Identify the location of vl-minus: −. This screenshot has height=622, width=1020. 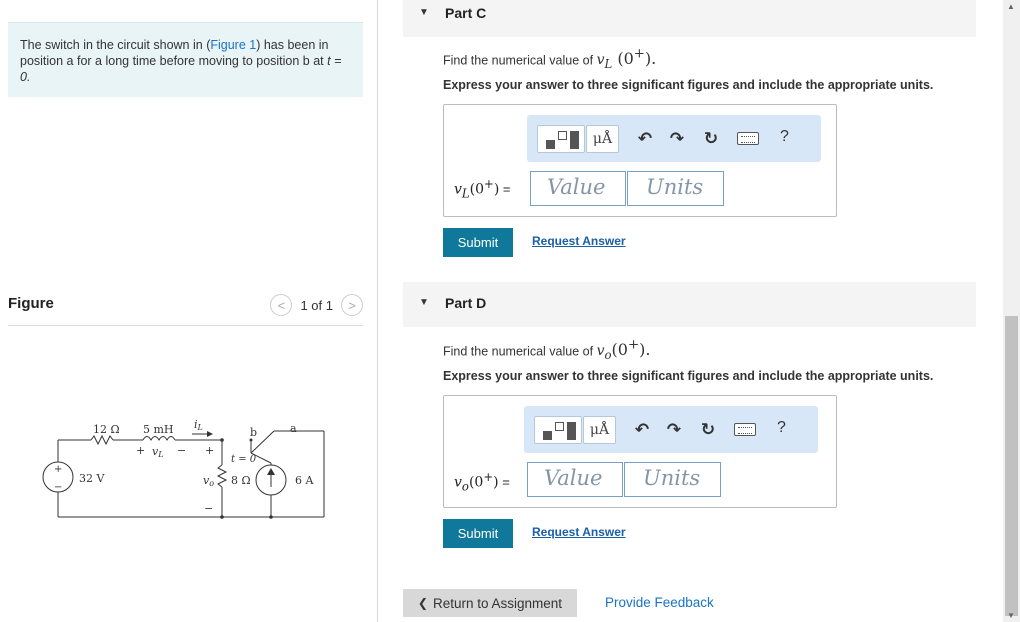
(181, 450).